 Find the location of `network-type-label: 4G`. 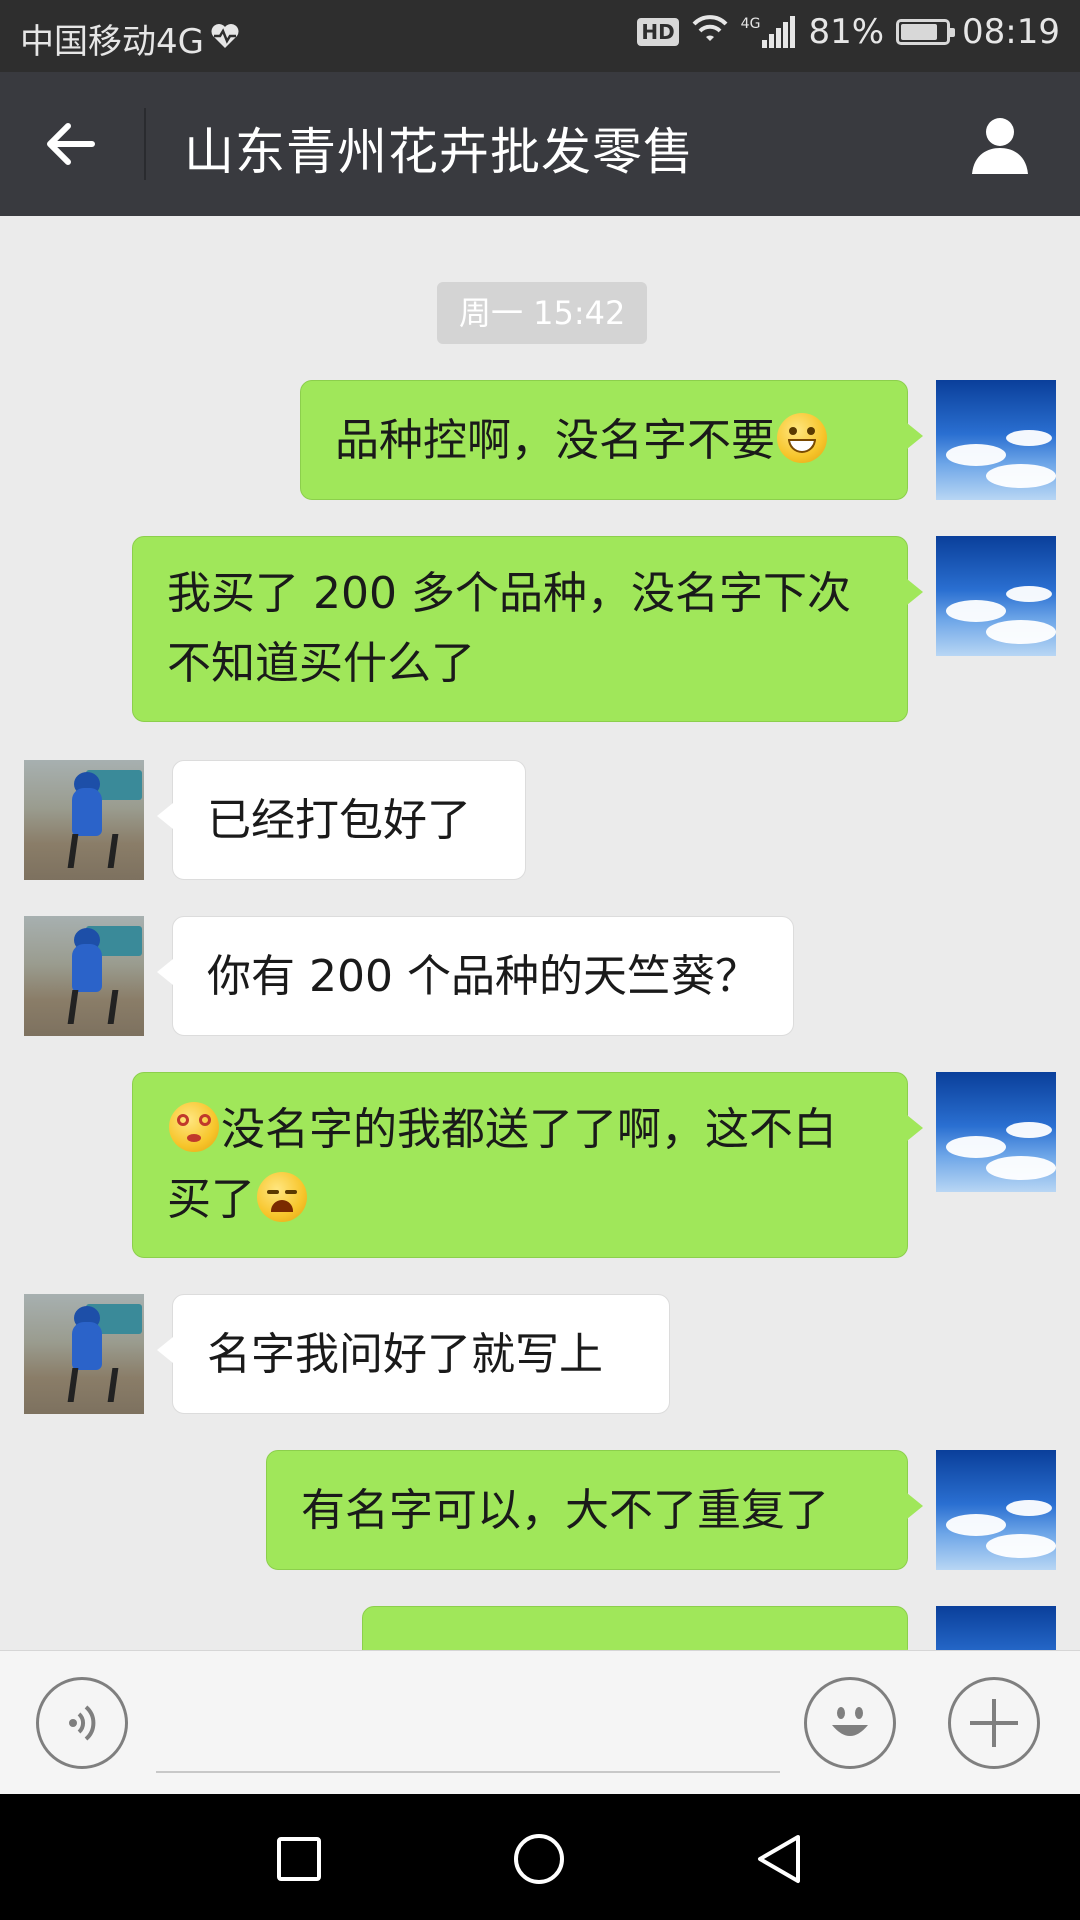

network-type-label: 4G is located at coordinates (750, 24).